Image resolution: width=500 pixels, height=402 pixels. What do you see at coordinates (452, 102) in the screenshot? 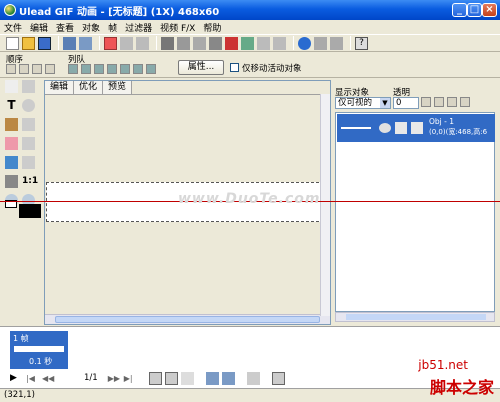
I see `delete-object-icon` at bounding box center [452, 102].